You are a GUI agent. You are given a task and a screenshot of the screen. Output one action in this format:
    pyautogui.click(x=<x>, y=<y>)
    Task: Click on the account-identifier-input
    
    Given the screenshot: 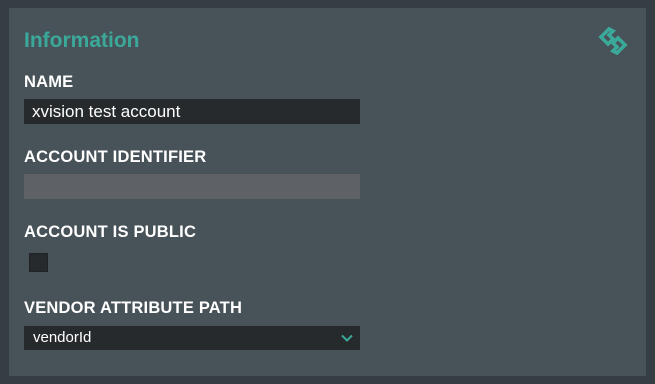 What is the action you would take?
    pyautogui.click(x=192, y=186)
    